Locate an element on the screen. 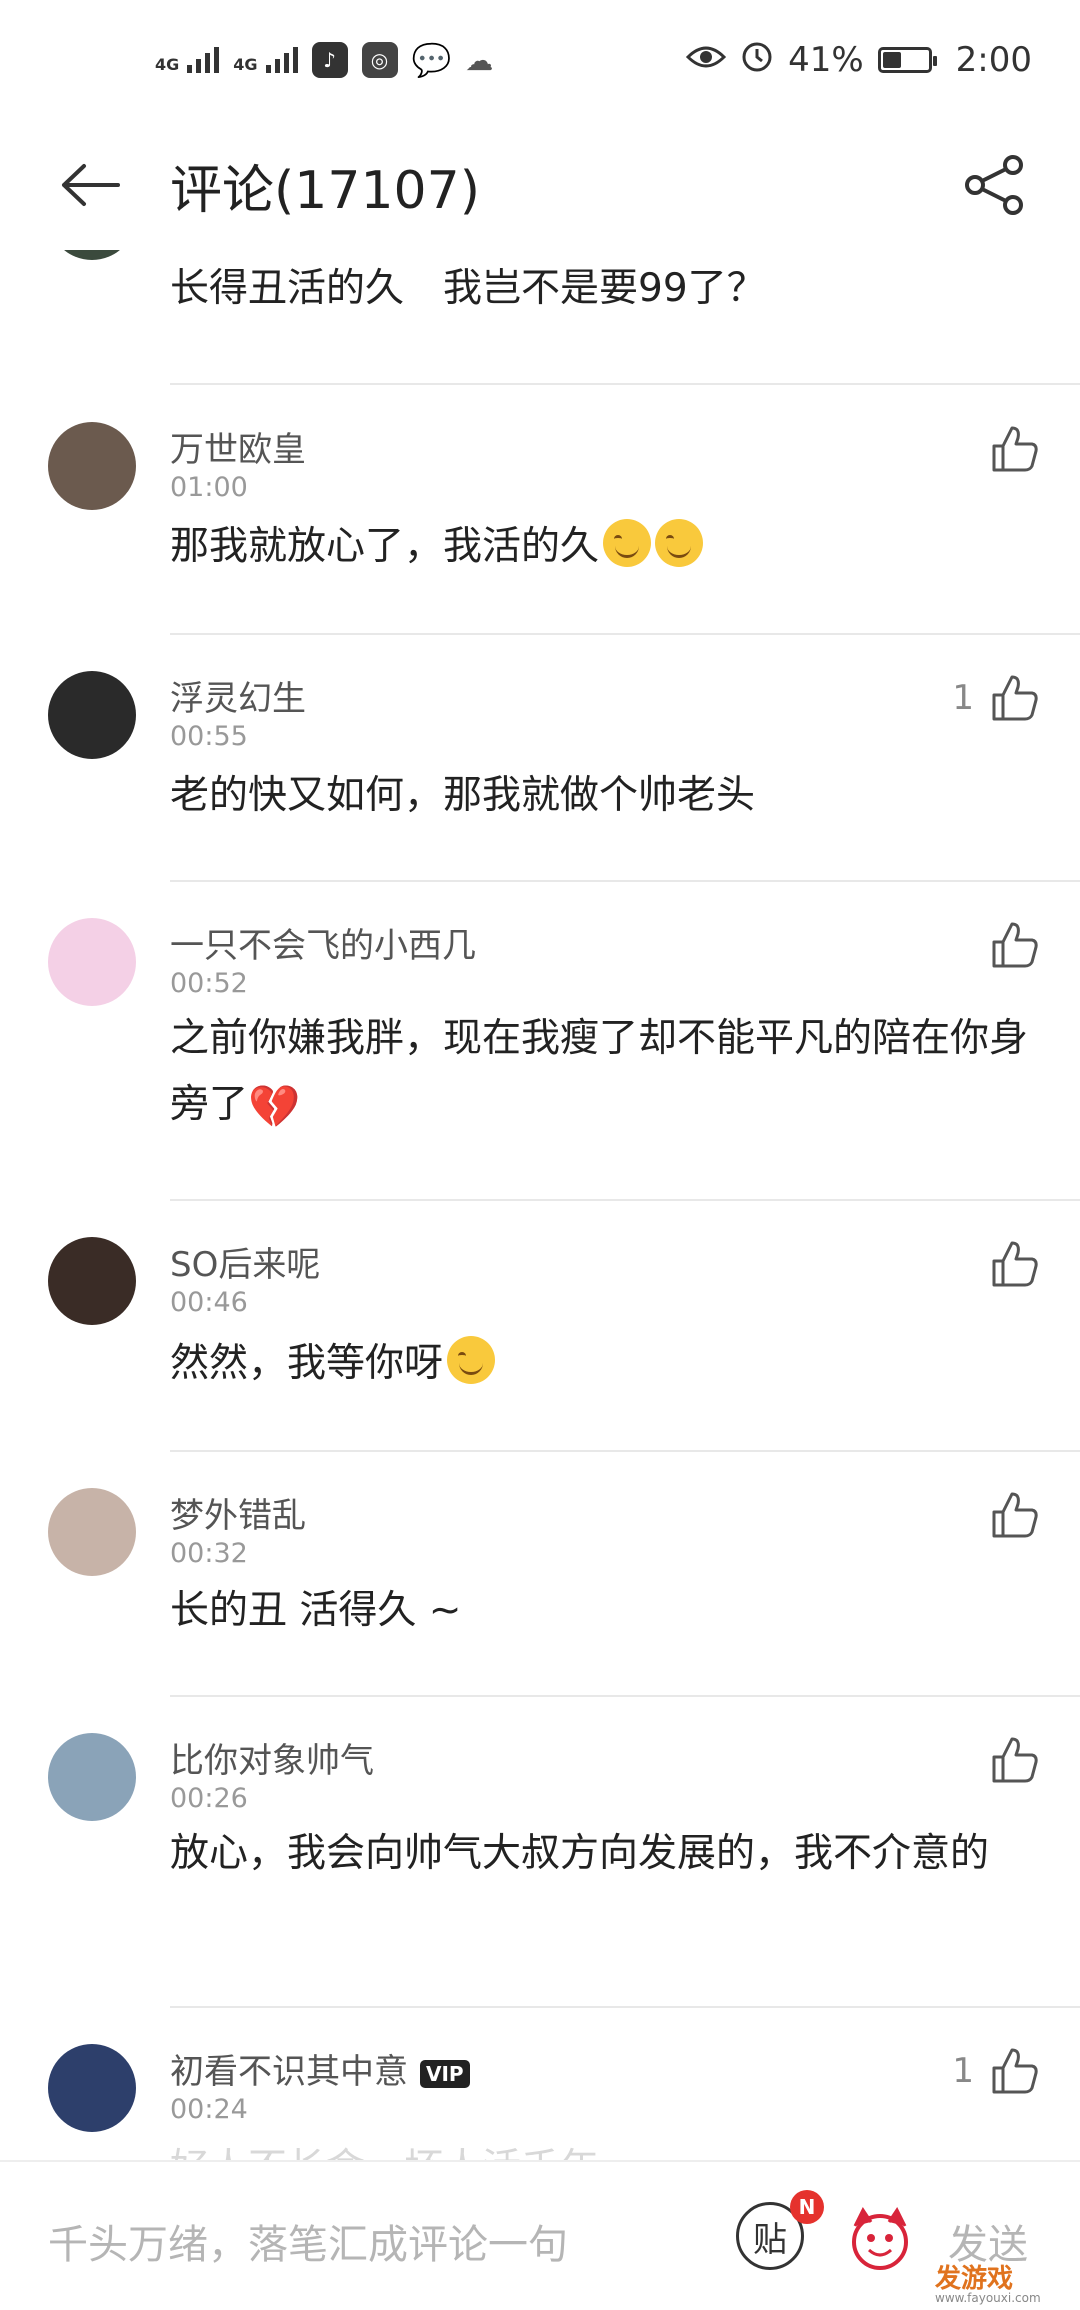  mascot-emoji-button is located at coordinates (880, 2239).